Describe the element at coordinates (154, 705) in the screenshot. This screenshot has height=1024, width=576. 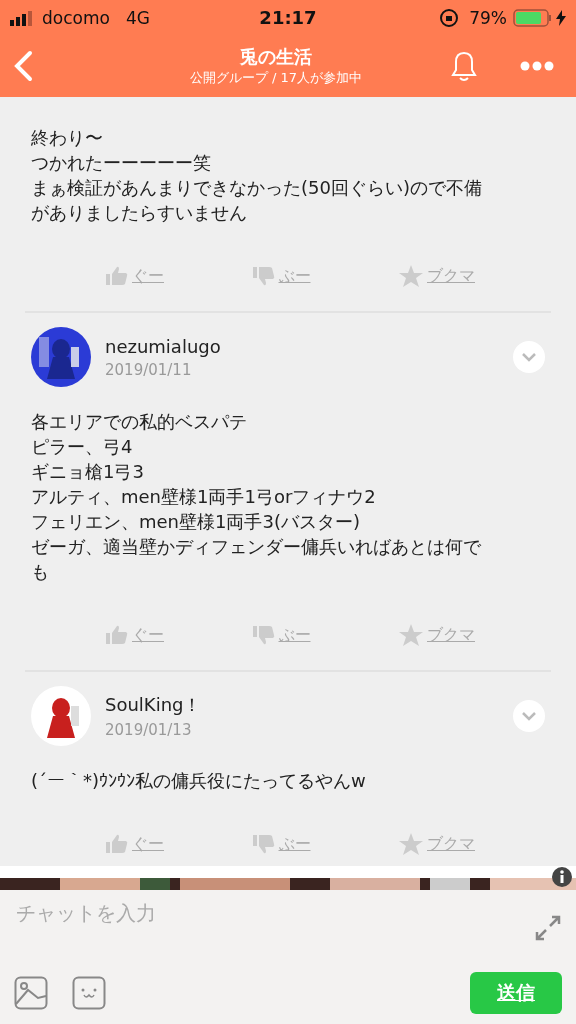
I see `author-name: SoulKing！` at that location.